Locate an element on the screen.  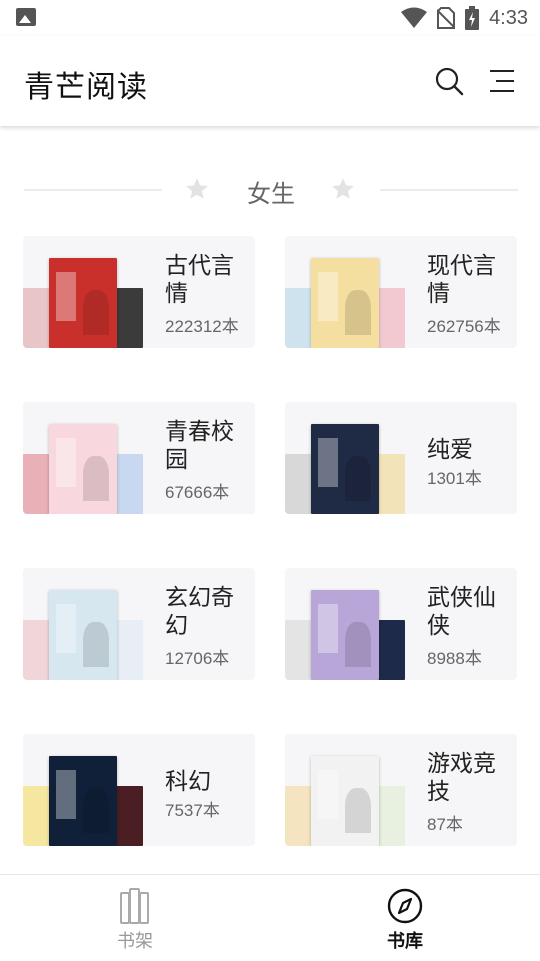
category-card: 现代言情 262756本 is located at coordinates (401, 292).